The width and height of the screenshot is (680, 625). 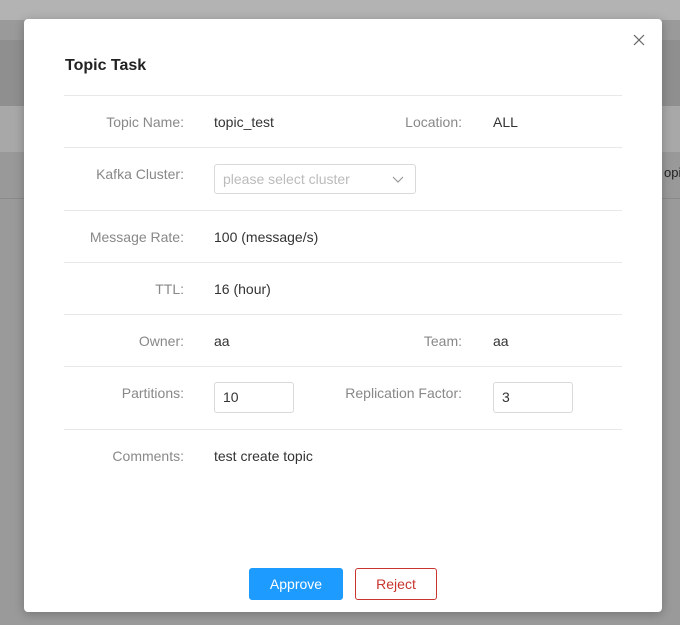 I want to click on row-comments: Comments: test create topic, so click(x=343, y=460).